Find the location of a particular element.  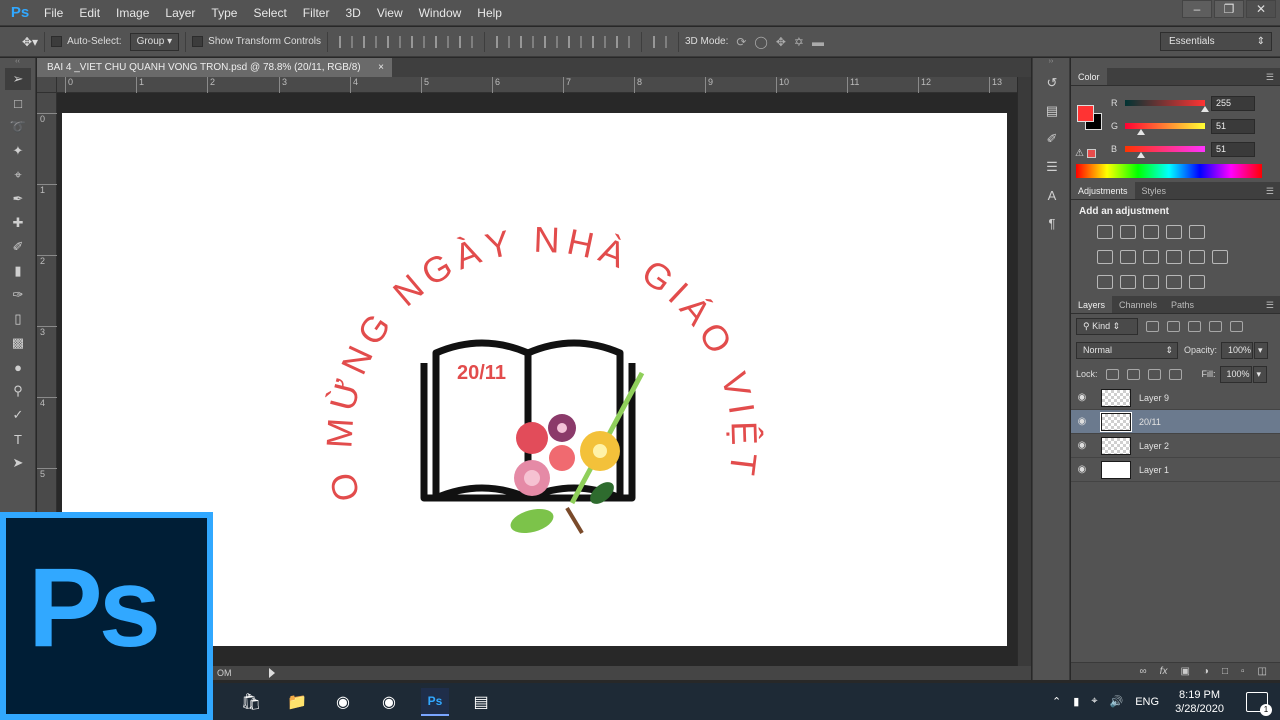

lasso-tool-icon: ➰ is located at coordinates (18, 127).